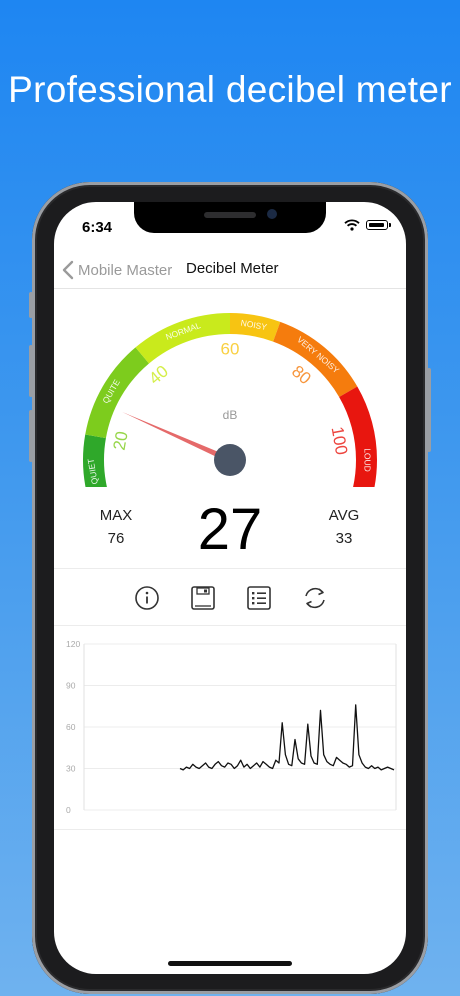 The width and height of the screenshot is (460, 996). What do you see at coordinates (68, 270) in the screenshot?
I see `chevron-left-icon` at bounding box center [68, 270].